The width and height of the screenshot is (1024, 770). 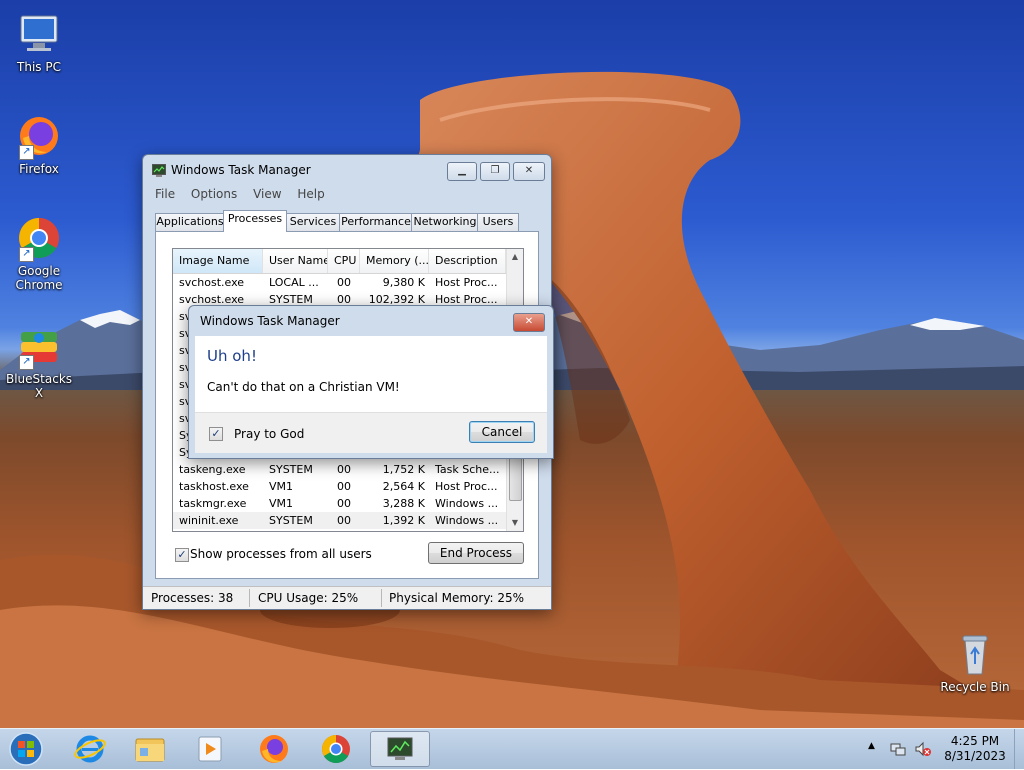 I want to click on pray-to-god-checkbox: ✓, so click(x=216, y=434).